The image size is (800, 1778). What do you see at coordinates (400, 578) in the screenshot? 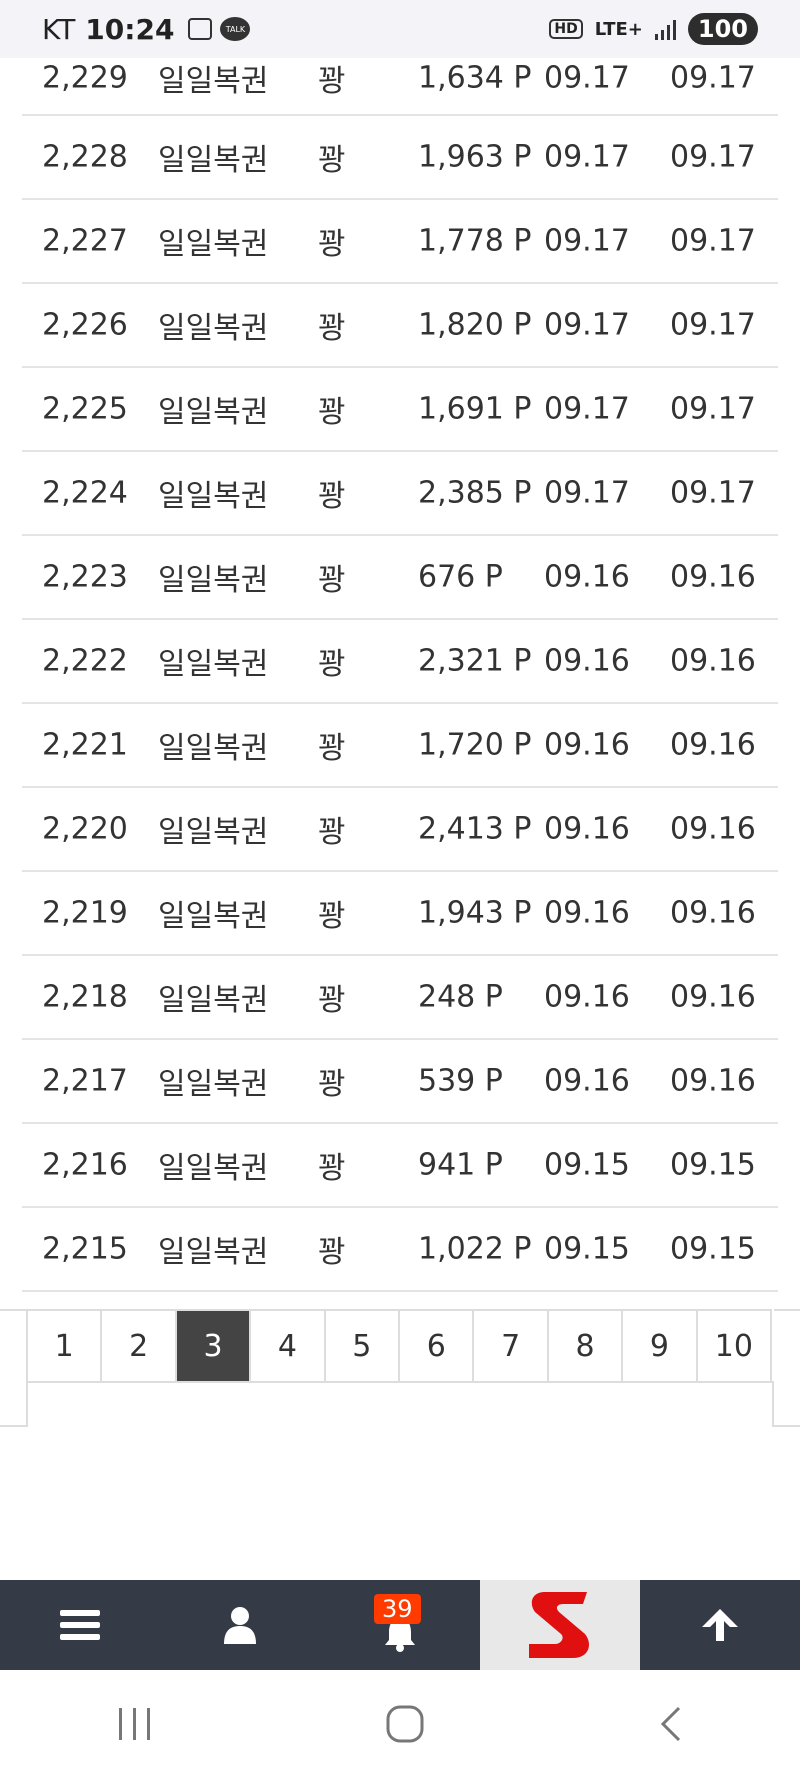
I see `table-row: 2,223 일일복권 꽝 676 P 09.16 09.16` at bounding box center [400, 578].